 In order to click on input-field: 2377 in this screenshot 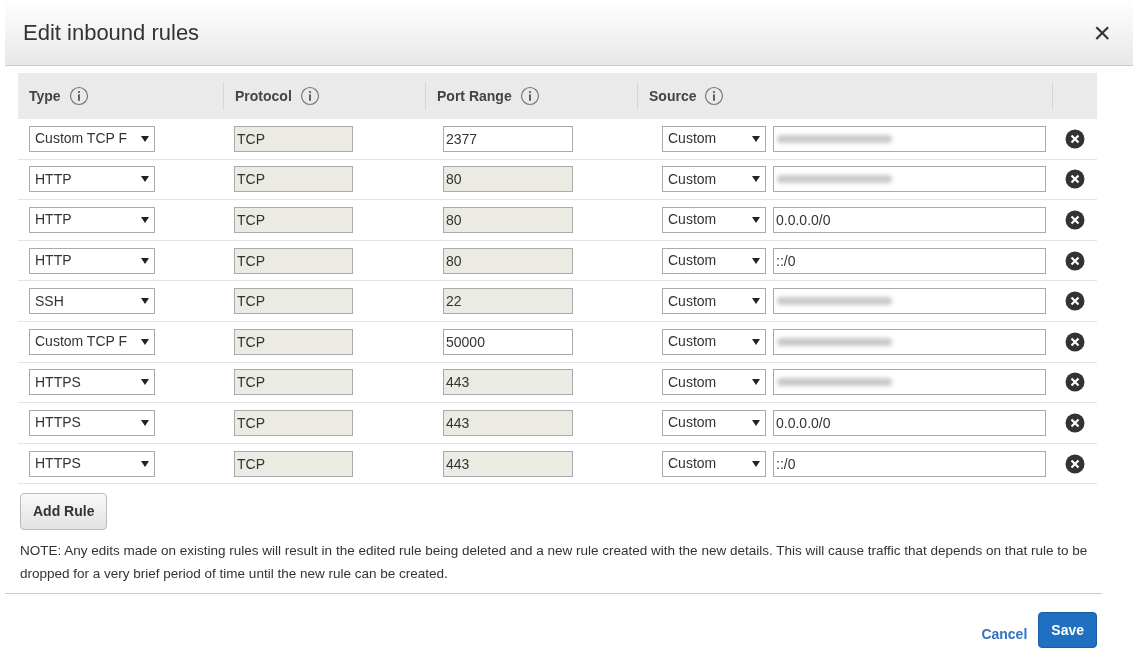, I will do `click(508, 138)`.